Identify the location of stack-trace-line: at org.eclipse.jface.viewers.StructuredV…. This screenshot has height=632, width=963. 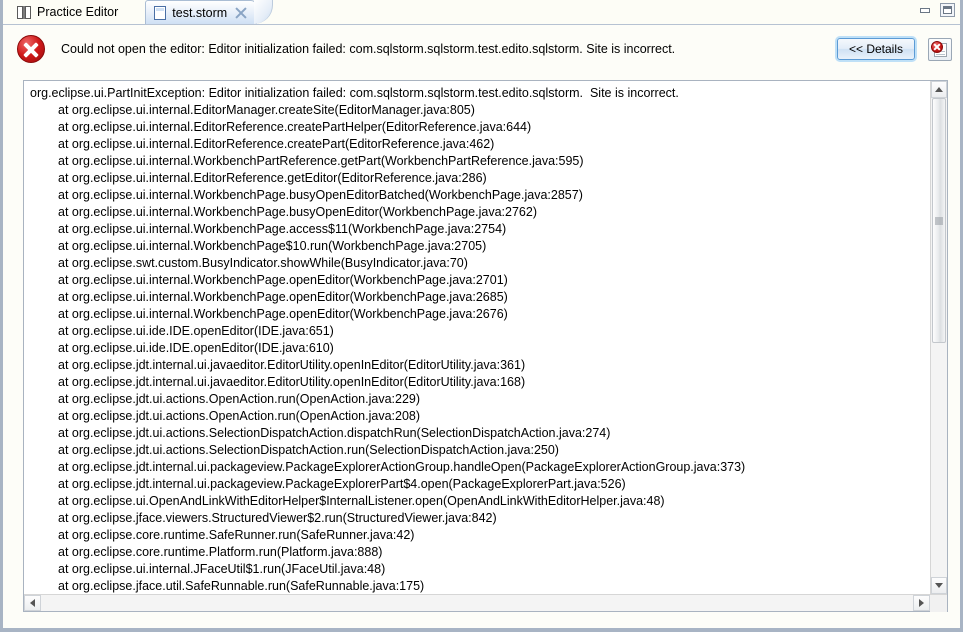
(277, 518).